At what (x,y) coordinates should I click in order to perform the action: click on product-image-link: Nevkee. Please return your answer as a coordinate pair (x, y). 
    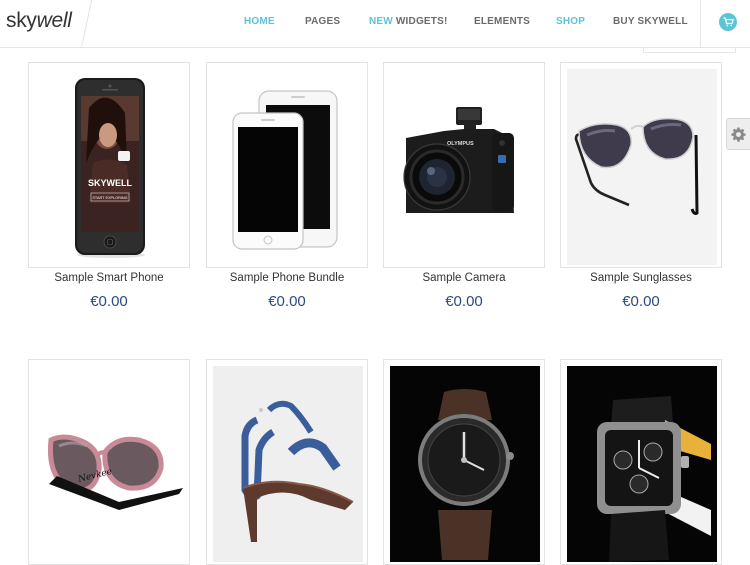
    Looking at the image, I should click on (109, 462).